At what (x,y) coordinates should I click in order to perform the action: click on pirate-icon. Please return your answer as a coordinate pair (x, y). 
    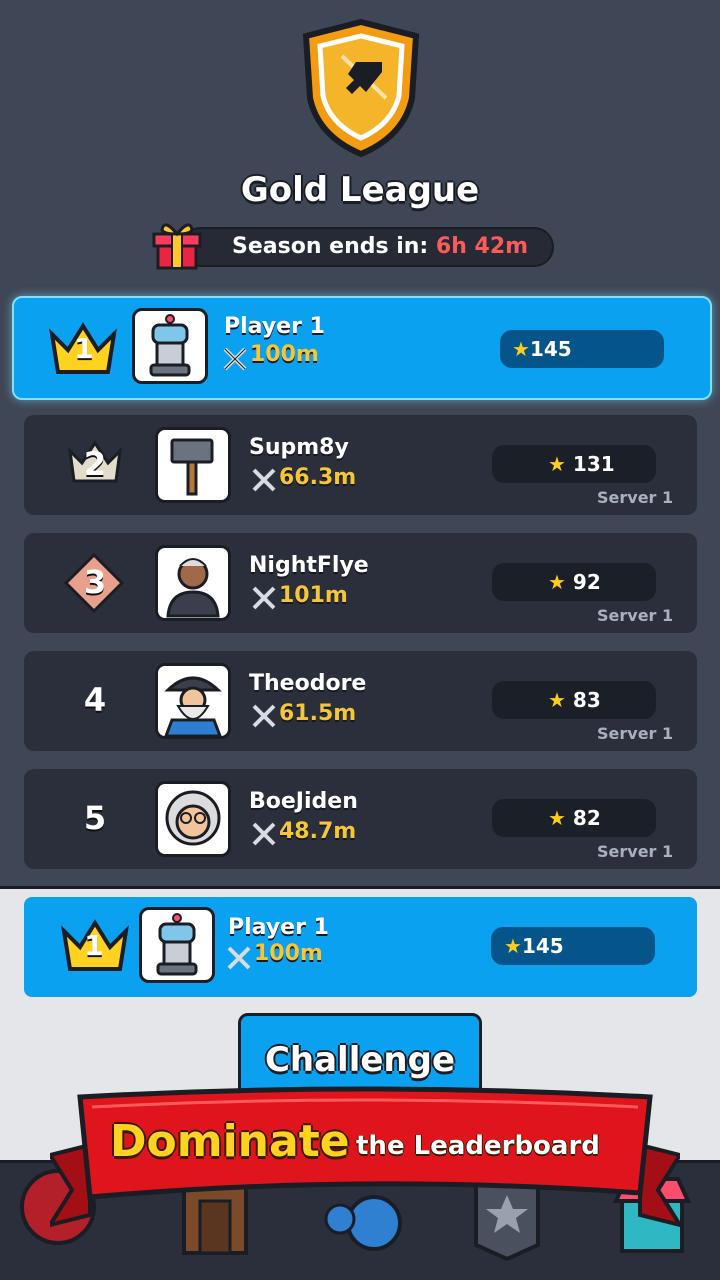
    Looking at the image, I should click on (193, 706).